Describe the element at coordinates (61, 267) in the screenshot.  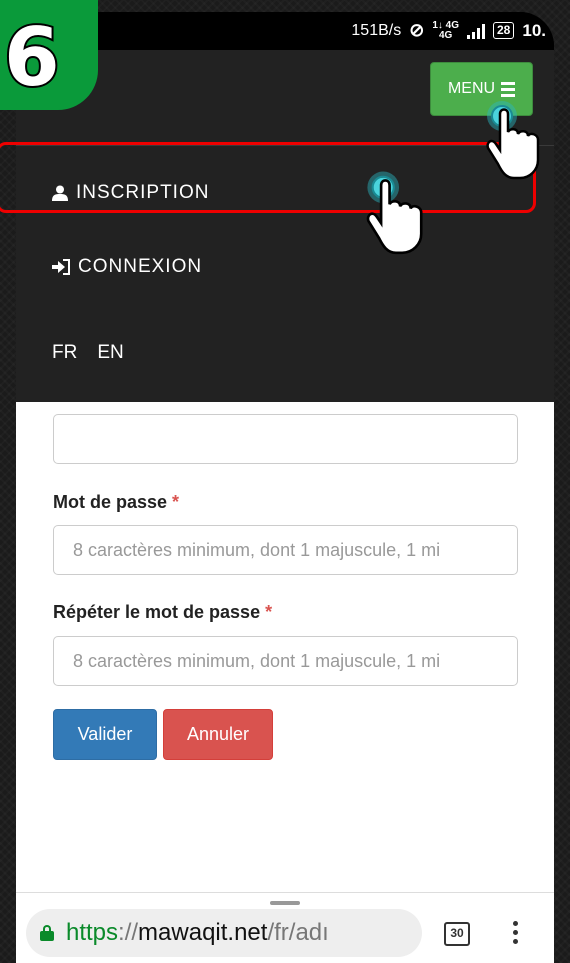
I see `sign-in-icon` at that location.